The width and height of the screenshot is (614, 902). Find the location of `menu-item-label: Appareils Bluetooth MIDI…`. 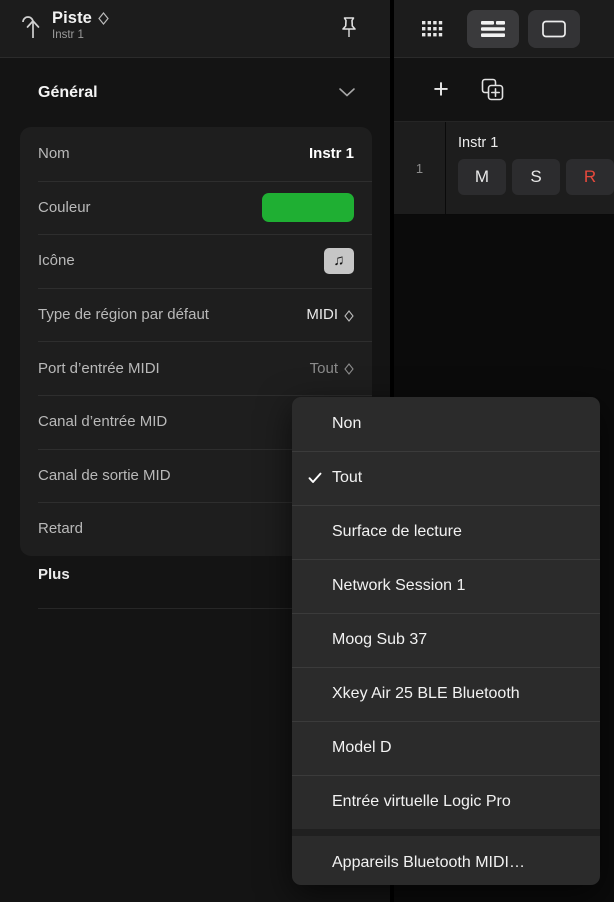

menu-item-label: Appareils Bluetooth MIDI… is located at coordinates (428, 862).